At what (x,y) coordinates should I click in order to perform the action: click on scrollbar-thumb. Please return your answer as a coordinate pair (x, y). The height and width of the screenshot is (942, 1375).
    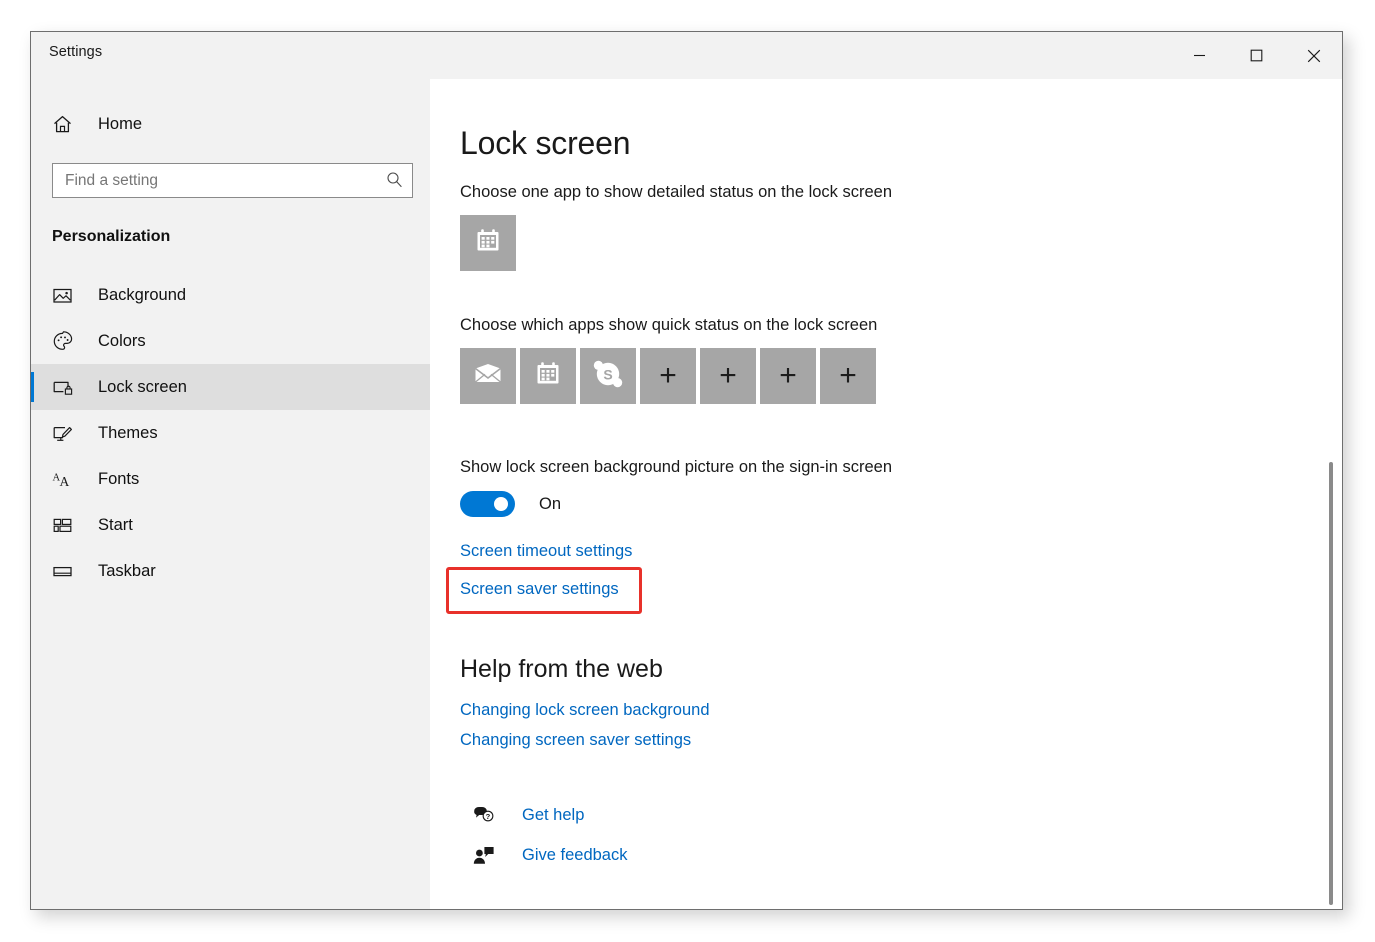
    Looking at the image, I should click on (1331, 683).